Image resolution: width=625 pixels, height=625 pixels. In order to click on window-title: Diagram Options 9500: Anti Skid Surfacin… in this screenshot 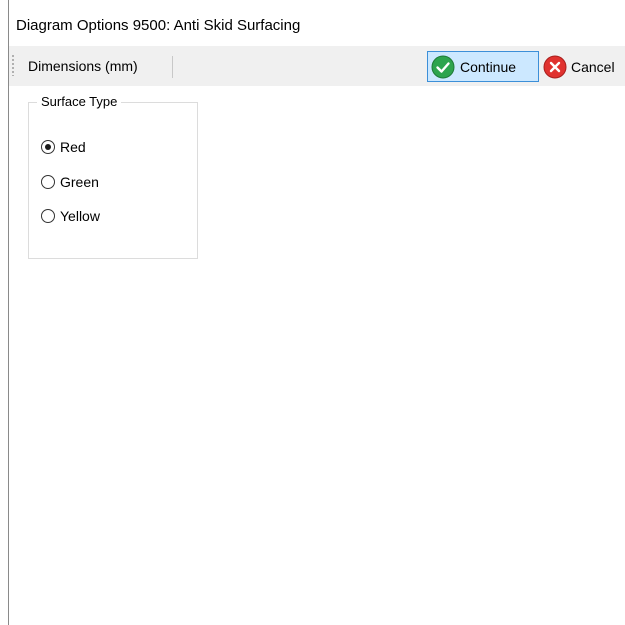, I will do `click(158, 25)`.